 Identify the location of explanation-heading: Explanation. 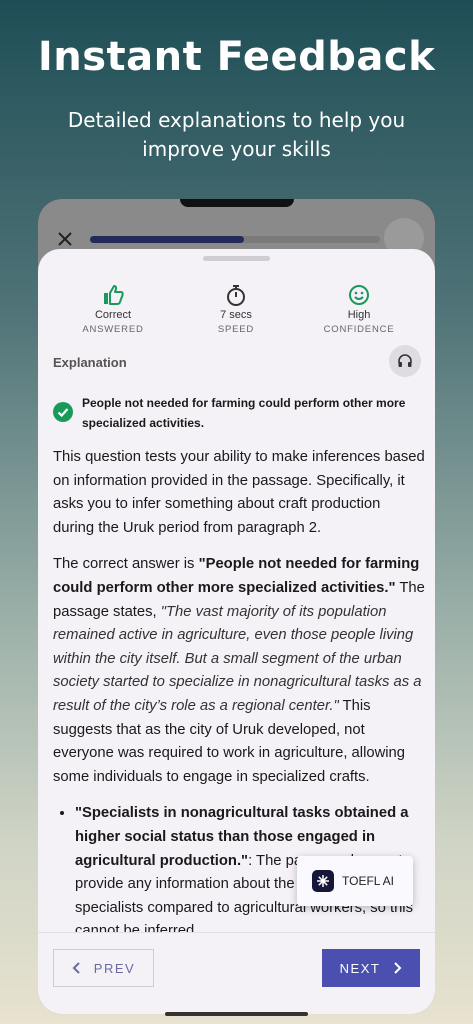
(90, 362).